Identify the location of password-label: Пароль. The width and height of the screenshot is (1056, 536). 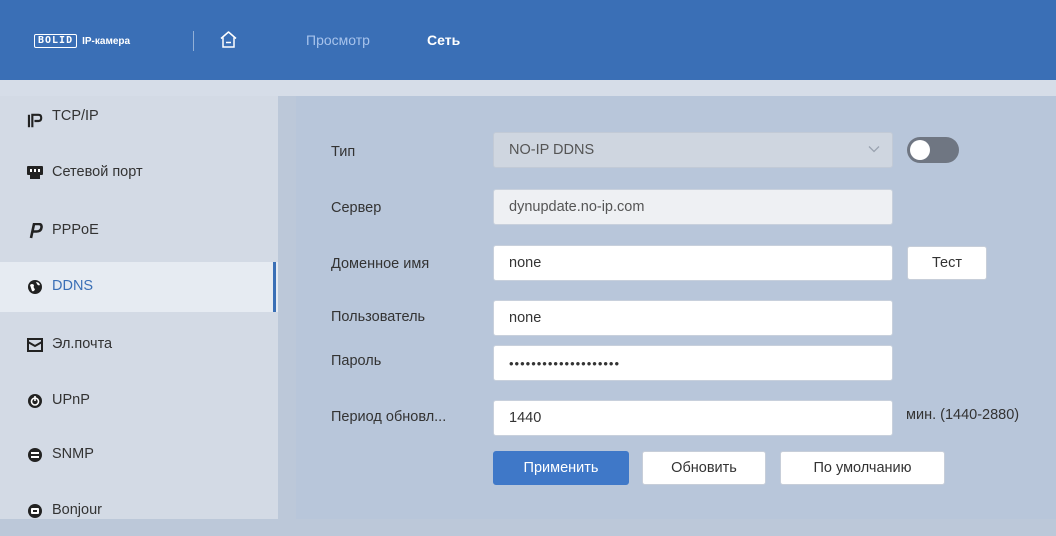
(356, 361).